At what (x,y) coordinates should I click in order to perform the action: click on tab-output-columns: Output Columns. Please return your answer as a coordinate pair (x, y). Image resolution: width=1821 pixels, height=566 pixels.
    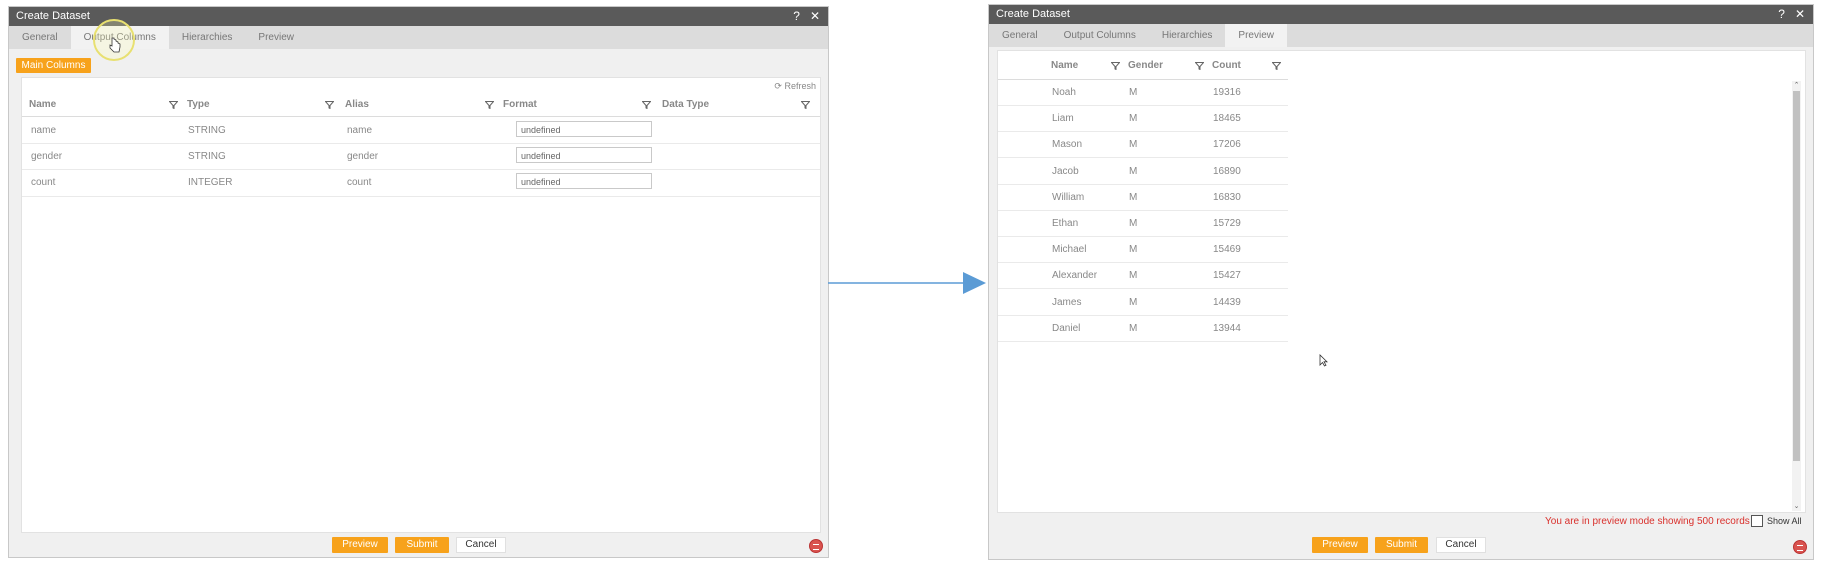
    Looking at the image, I should click on (1100, 35).